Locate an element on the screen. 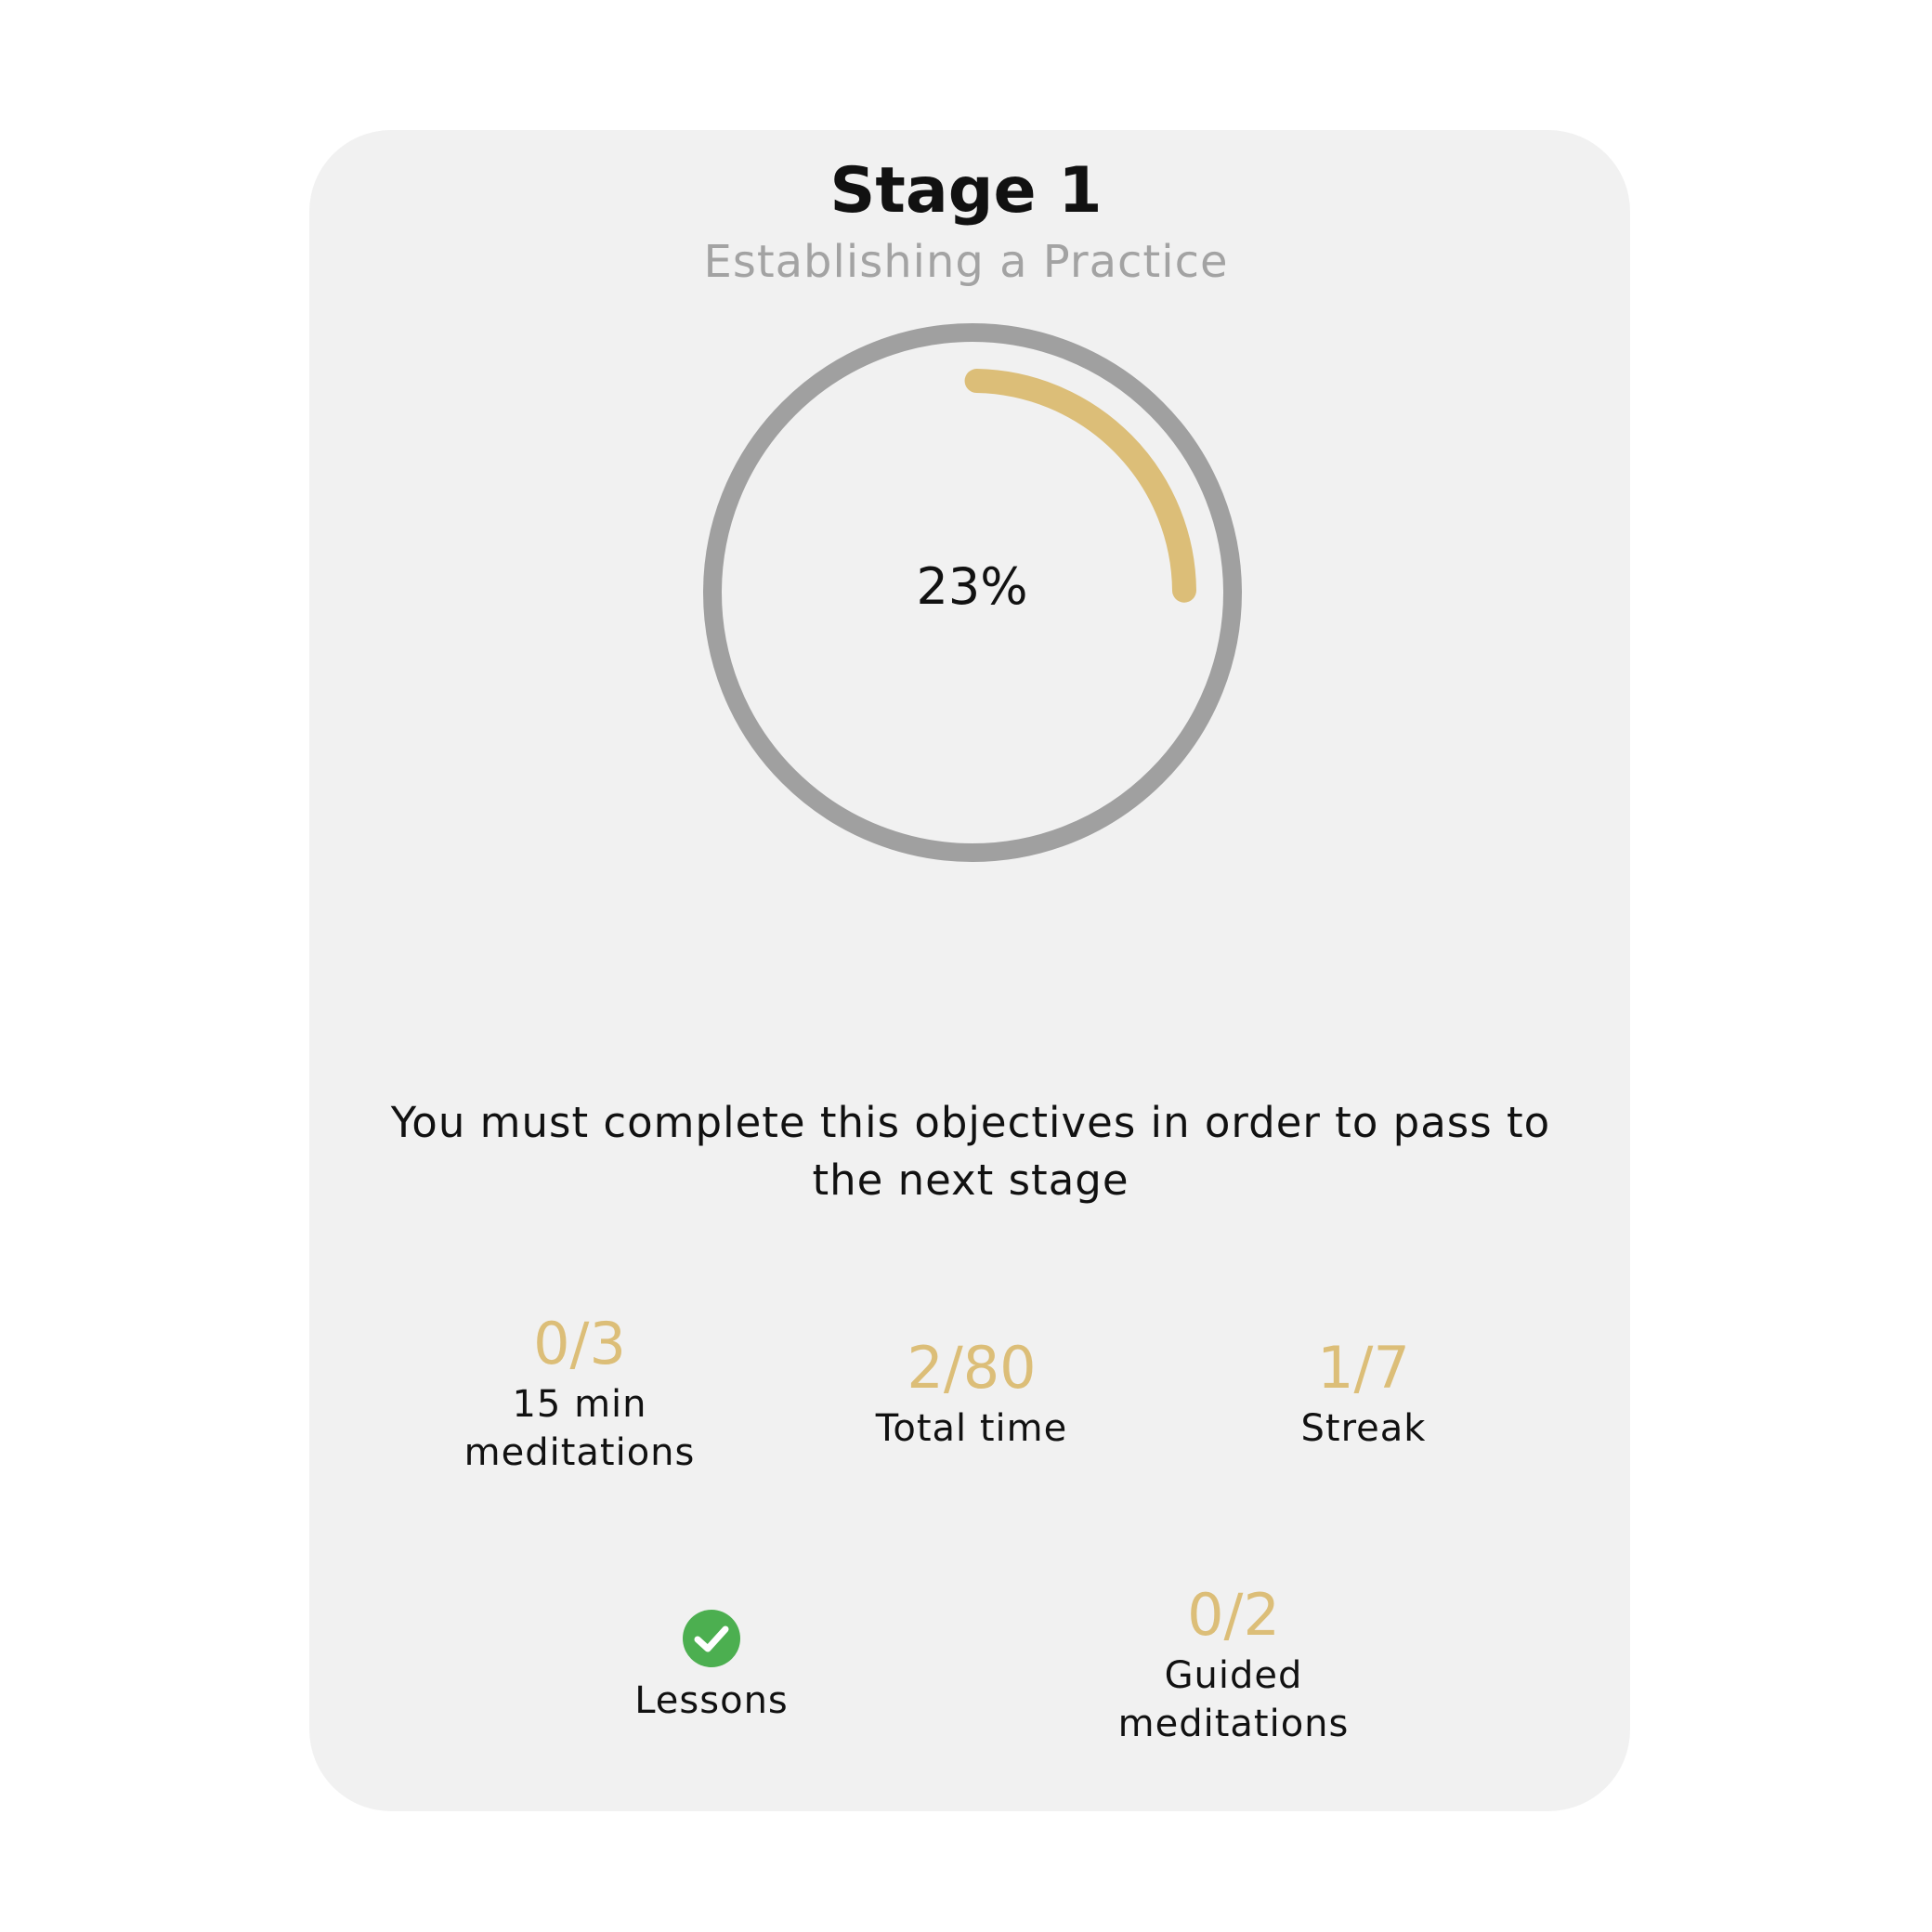 Image resolution: width=1932 pixels, height=1932 pixels. objective-total-time: 2/80 Total time is located at coordinates (971, 1392).